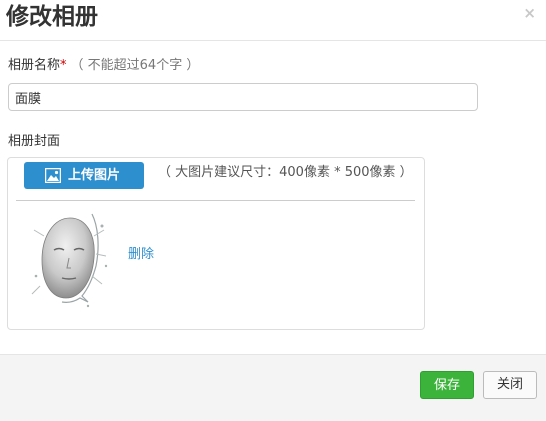 This screenshot has height=421, width=546. I want to click on close-icon: ×, so click(529, 13).